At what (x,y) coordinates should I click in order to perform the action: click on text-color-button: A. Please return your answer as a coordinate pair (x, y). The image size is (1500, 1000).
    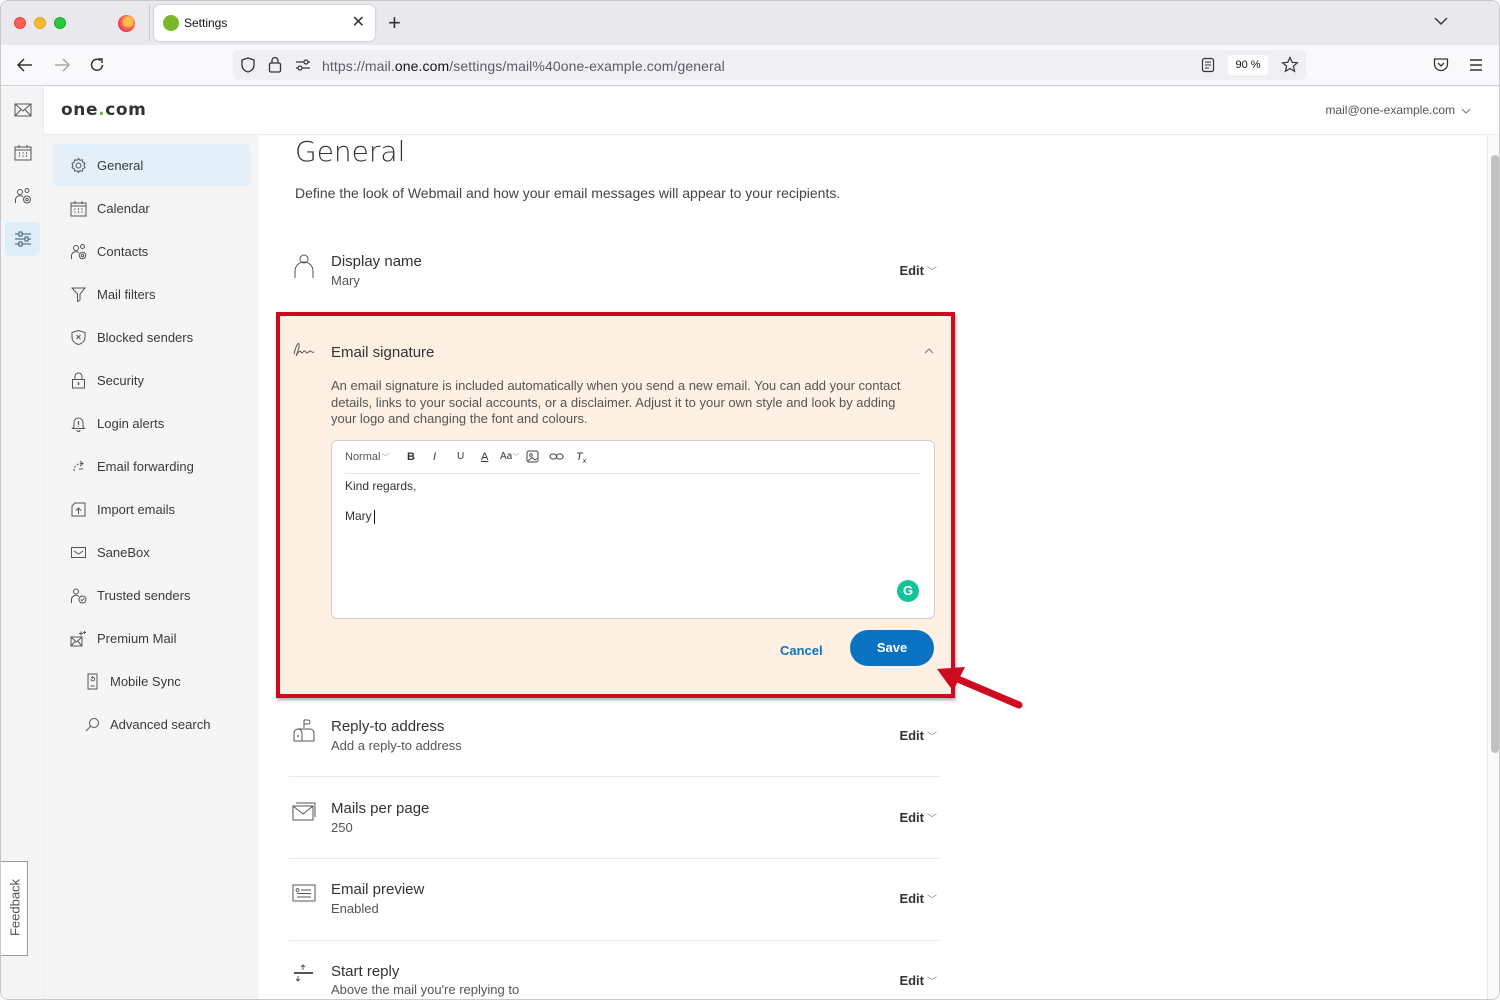
    Looking at the image, I should click on (484, 457).